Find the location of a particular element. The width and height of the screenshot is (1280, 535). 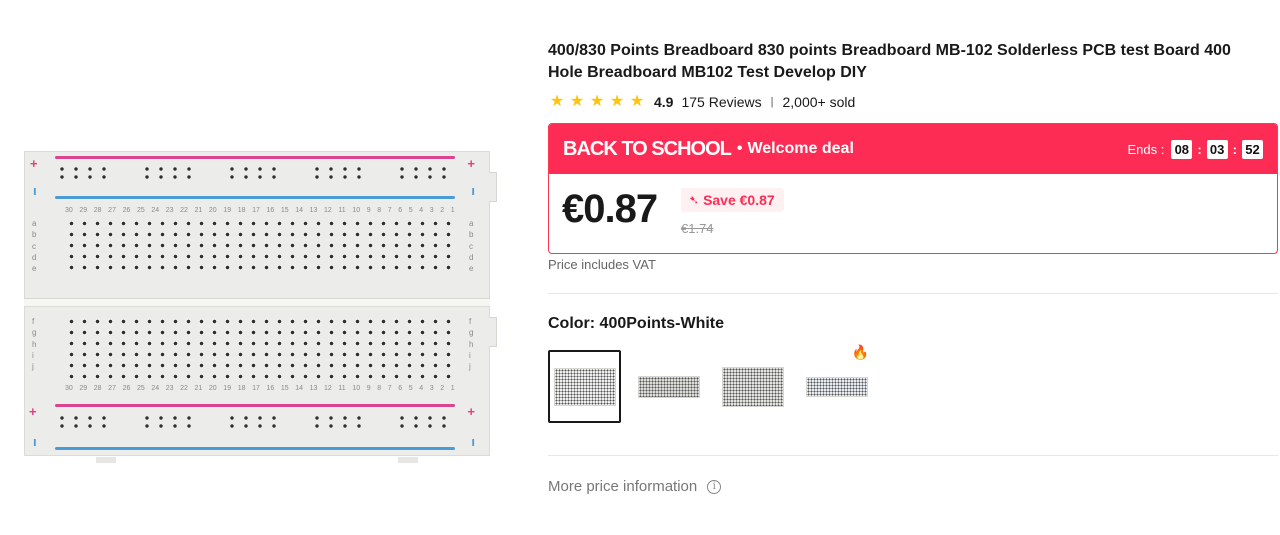

reviews-link: 175 Reviews is located at coordinates (721, 102).